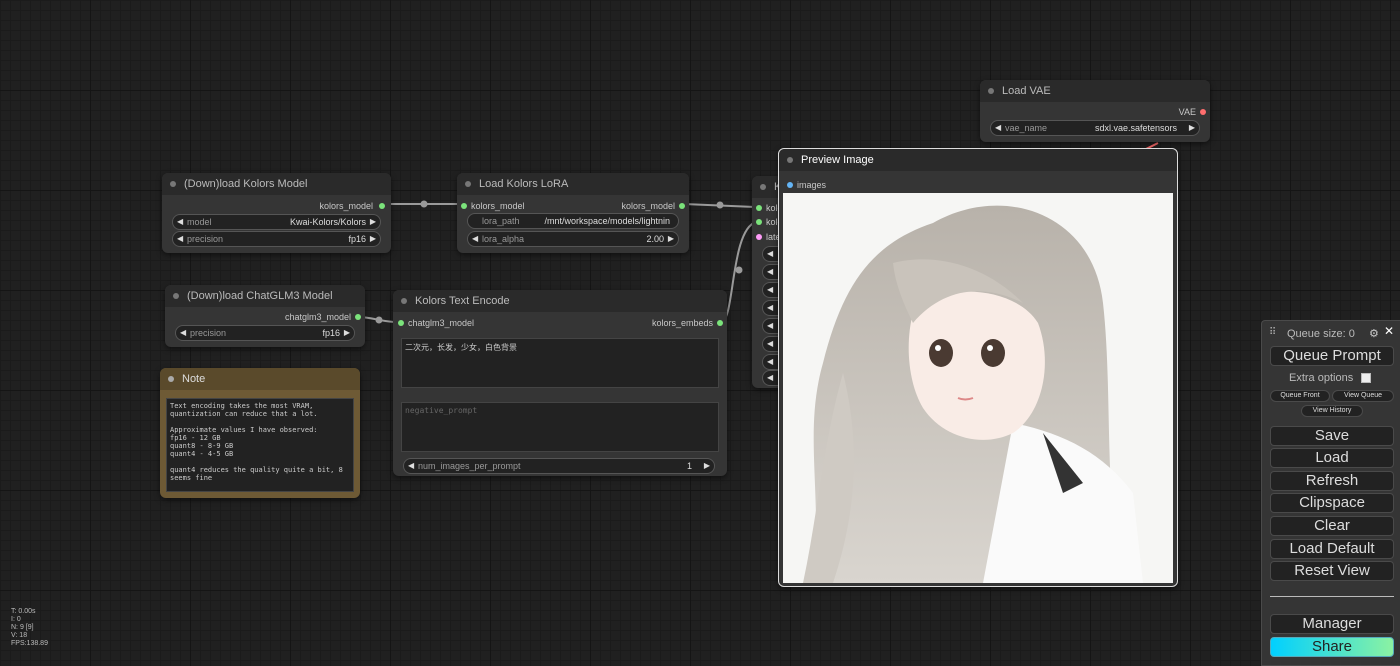 This screenshot has height=666, width=1400. Describe the element at coordinates (323, 317) in the screenshot. I see `output-chatglm3-model: chatglm3_model` at that location.